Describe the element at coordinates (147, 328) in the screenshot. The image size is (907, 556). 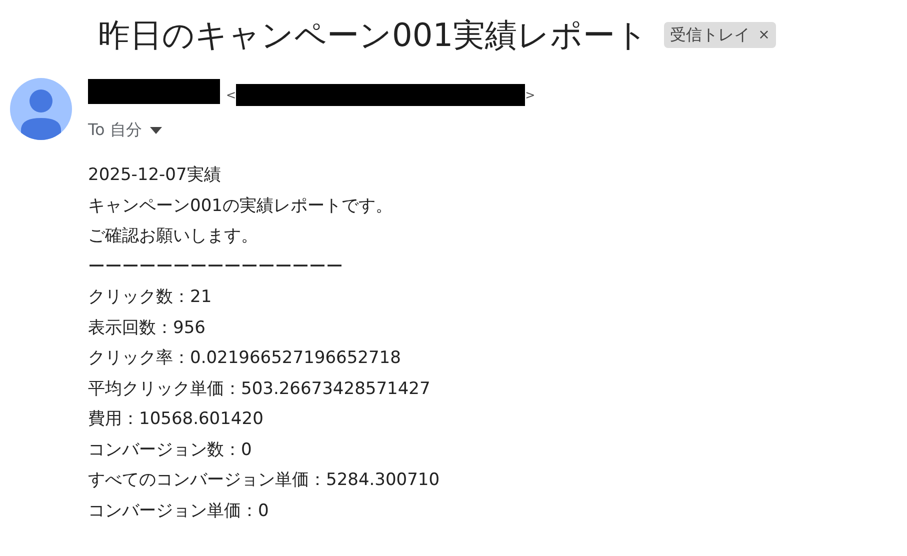
I see `body-line: 表示回数：956` at that location.